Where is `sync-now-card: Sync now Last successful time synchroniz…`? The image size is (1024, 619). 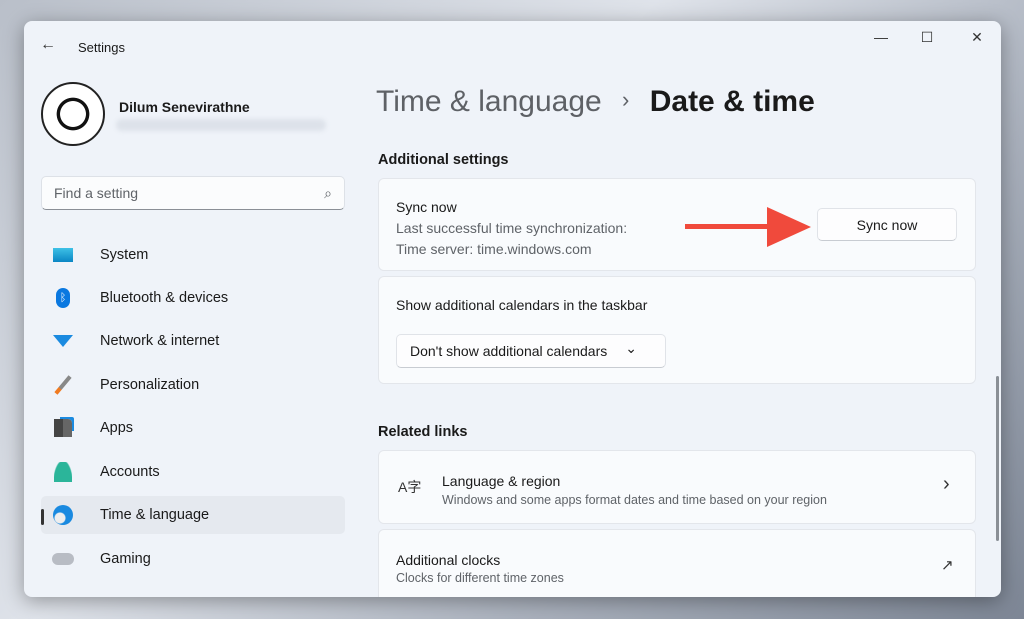 sync-now-card: Sync now Last successful time synchroniz… is located at coordinates (677, 224).